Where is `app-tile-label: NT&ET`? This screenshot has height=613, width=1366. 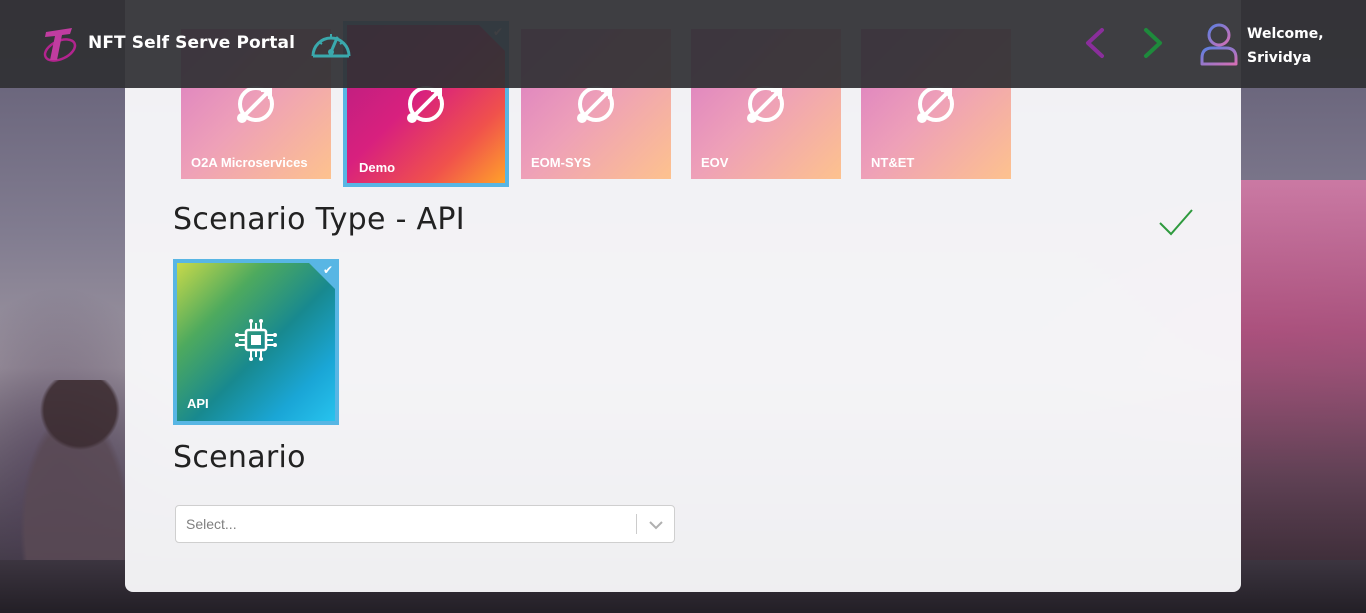 app-tile-label: NT&ET is located at coordinates (893, 162).